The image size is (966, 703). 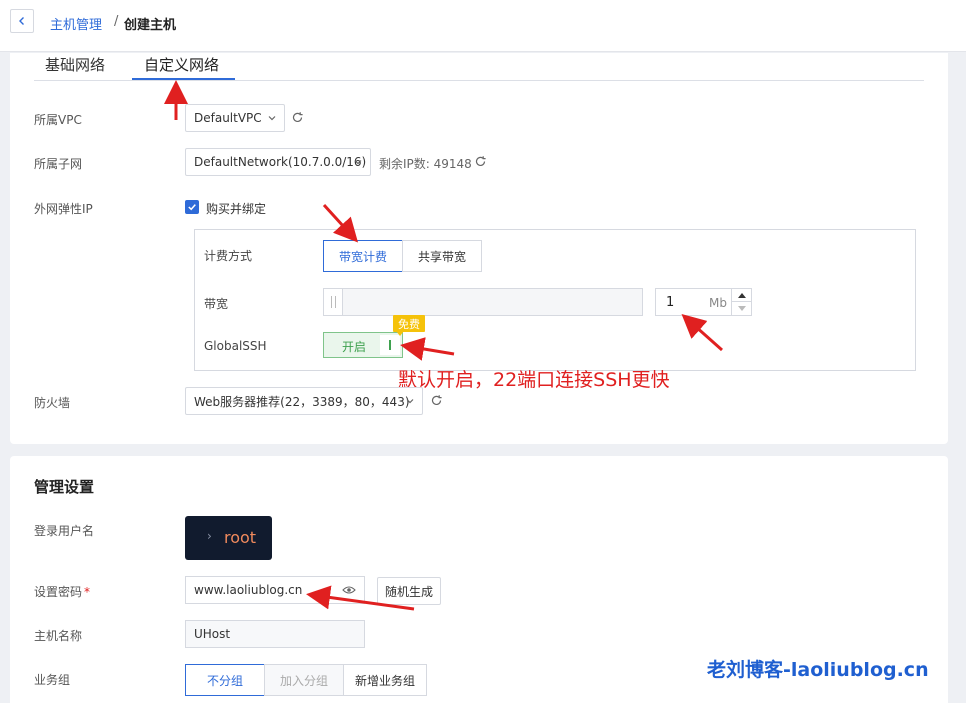 What do you see at coordinates (390, 345) in the screenshot?
I see `globalssh-toggle-knob` at bounding box center [390, 345].